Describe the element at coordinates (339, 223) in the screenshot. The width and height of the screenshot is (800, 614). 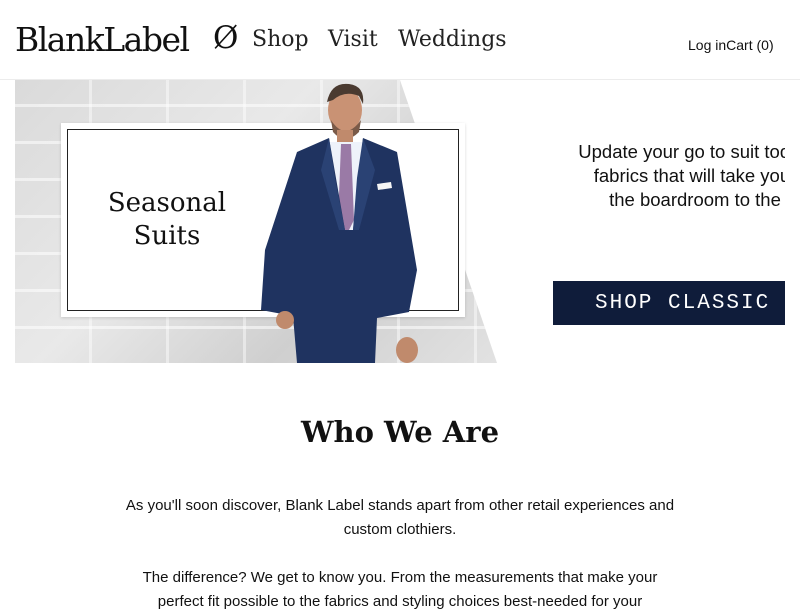
I see `model-photo` at that location.